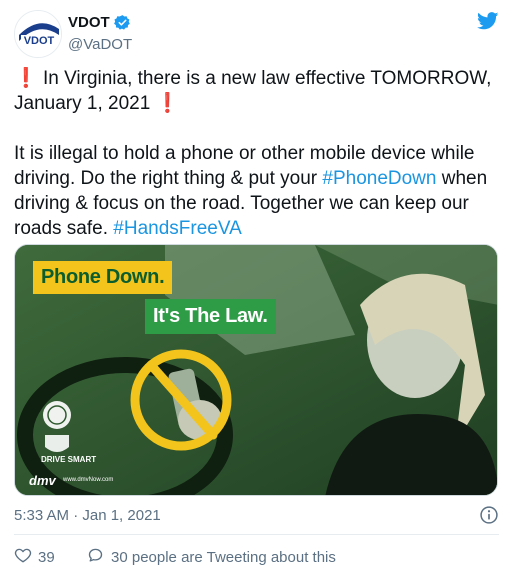  What do you see at coordinates (89, 22) in the screenshot?
I see `display-name: VDOT` at bounding box center [89, 22].